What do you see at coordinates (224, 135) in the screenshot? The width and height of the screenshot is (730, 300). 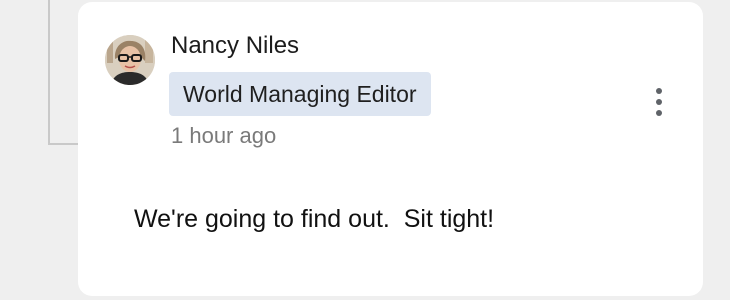 I see `comment-timestamp: 1 hour ago` at bounding box center [224, 135].